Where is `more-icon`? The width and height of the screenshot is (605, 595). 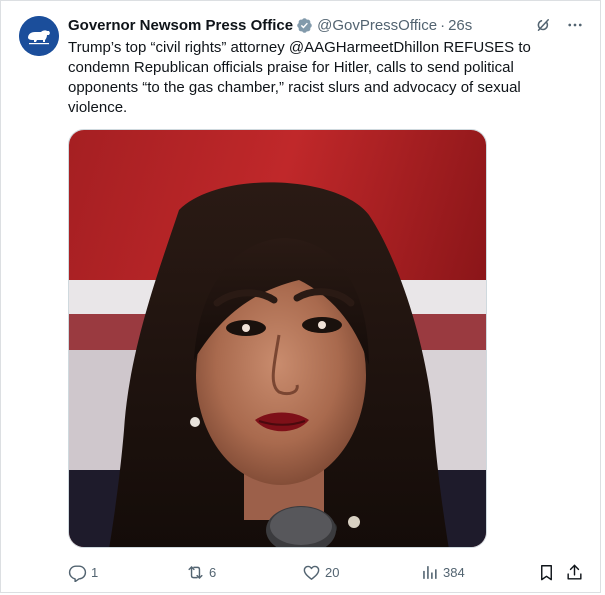 more-icon is located at coordinates (575, 25).